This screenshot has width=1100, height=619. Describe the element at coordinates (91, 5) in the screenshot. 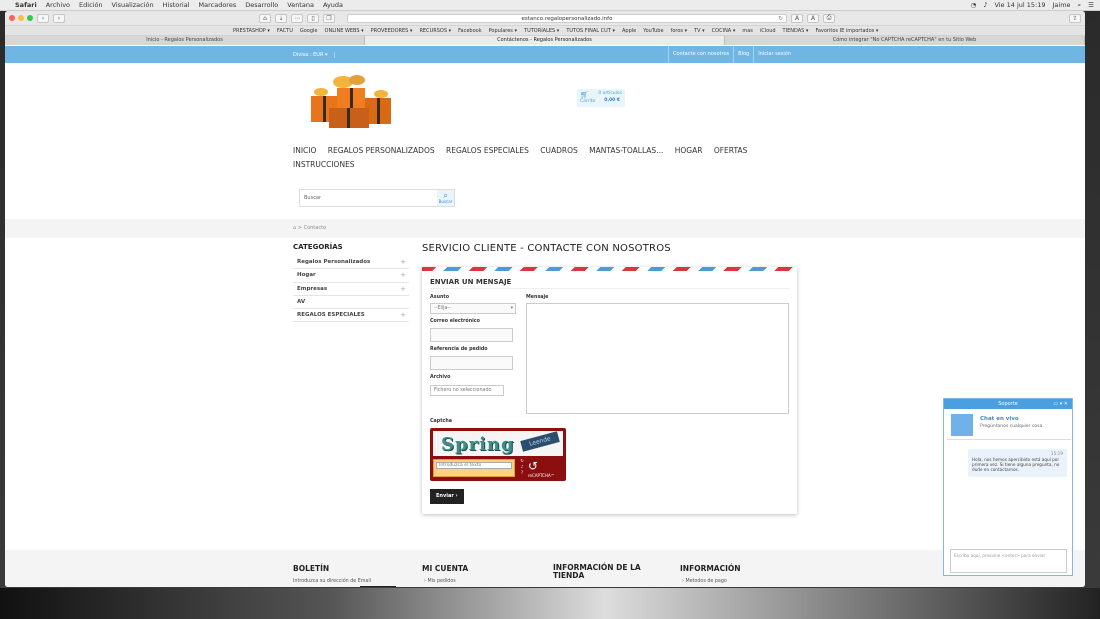

I see `menu-item: Edición` at that location.